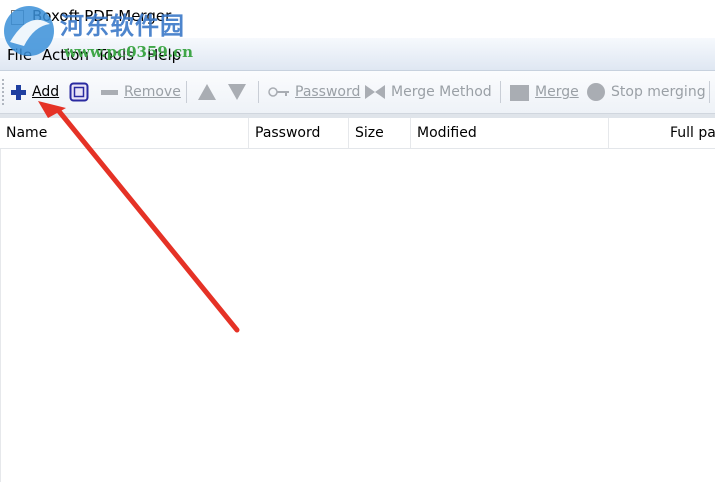 This screenshot has height=482, width=715. What do you see at coordinates (662, 133) in the screenshot?
I see `column-full-path: Full path` at bounding box center [662, 133].